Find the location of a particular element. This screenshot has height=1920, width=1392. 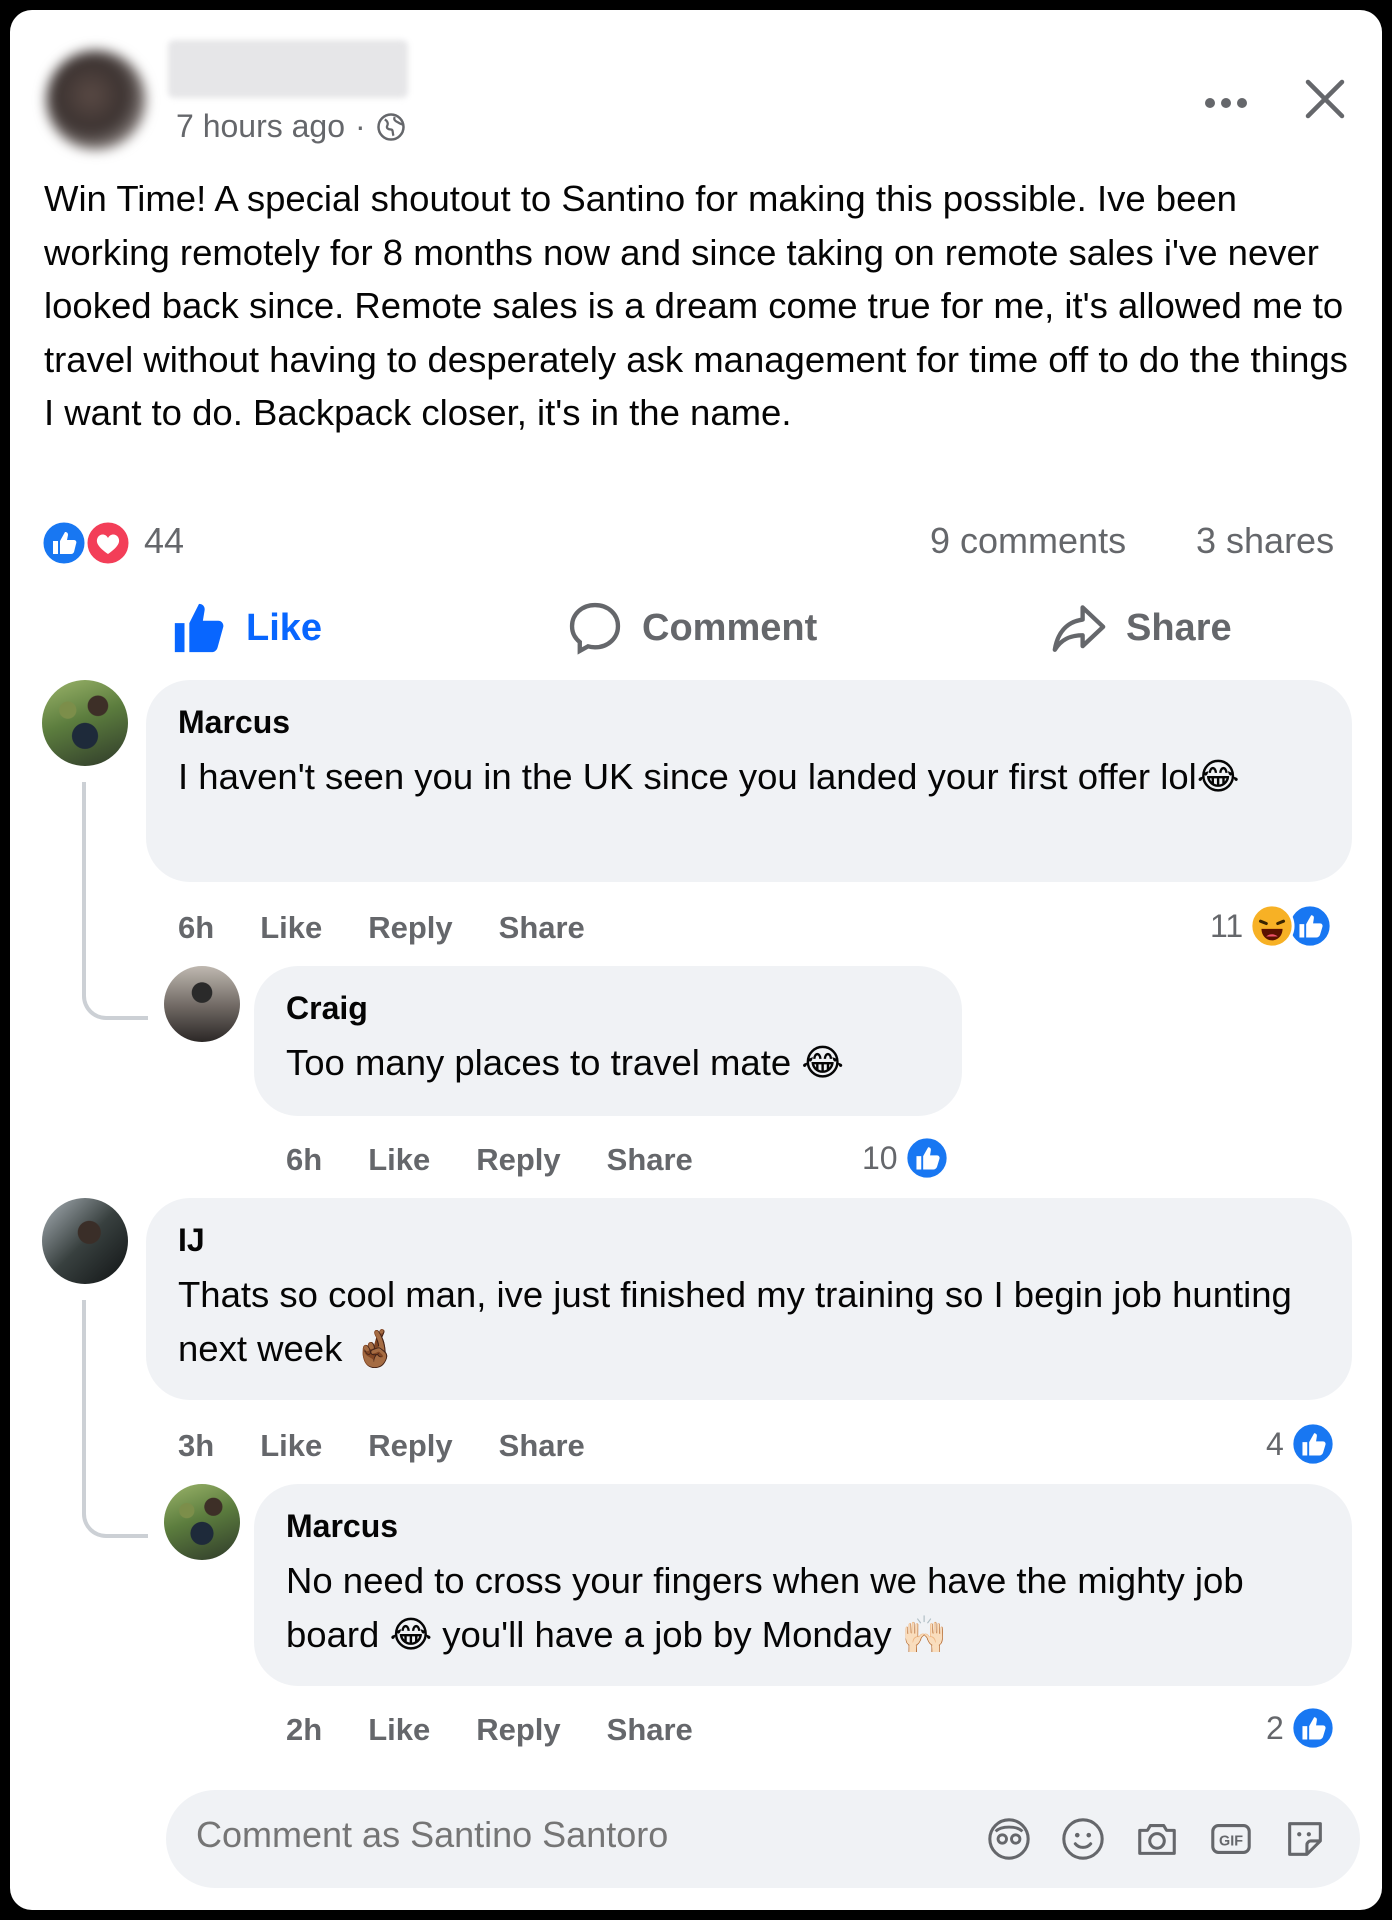

close-icon is located at coordinates (1325, 99).